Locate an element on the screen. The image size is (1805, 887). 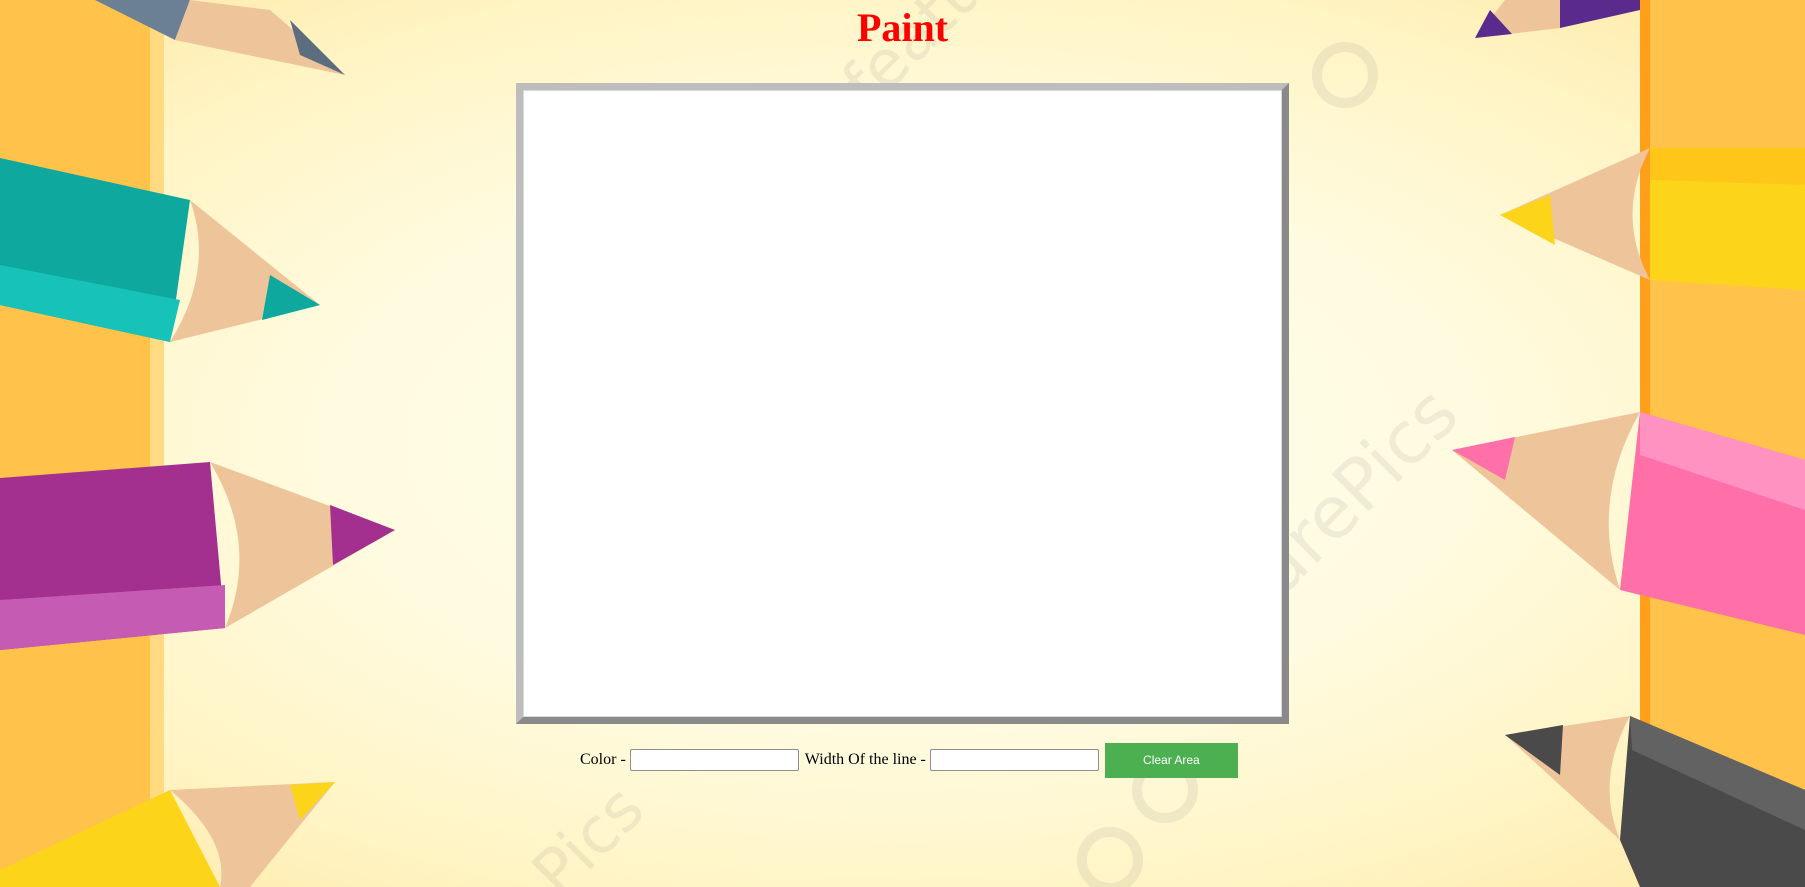
color-input is located at coordinates (714, 760).